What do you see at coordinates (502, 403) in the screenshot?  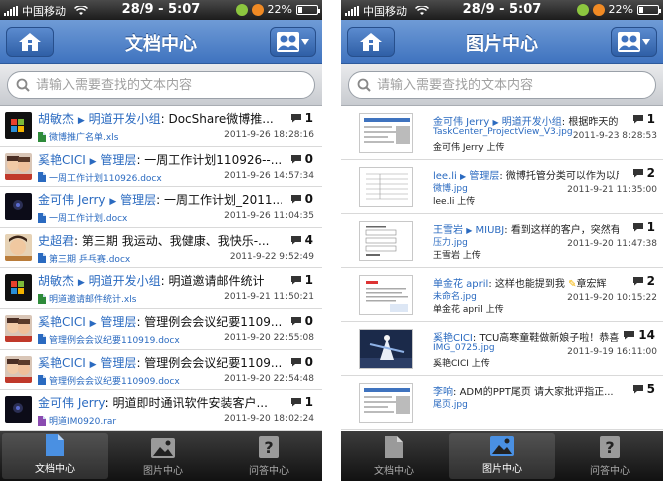 I see `image-list-item: 李响: ADM的PPT尾页 请大家批评指正... 5 尾页.jpg` at bounding box center [502, 403].